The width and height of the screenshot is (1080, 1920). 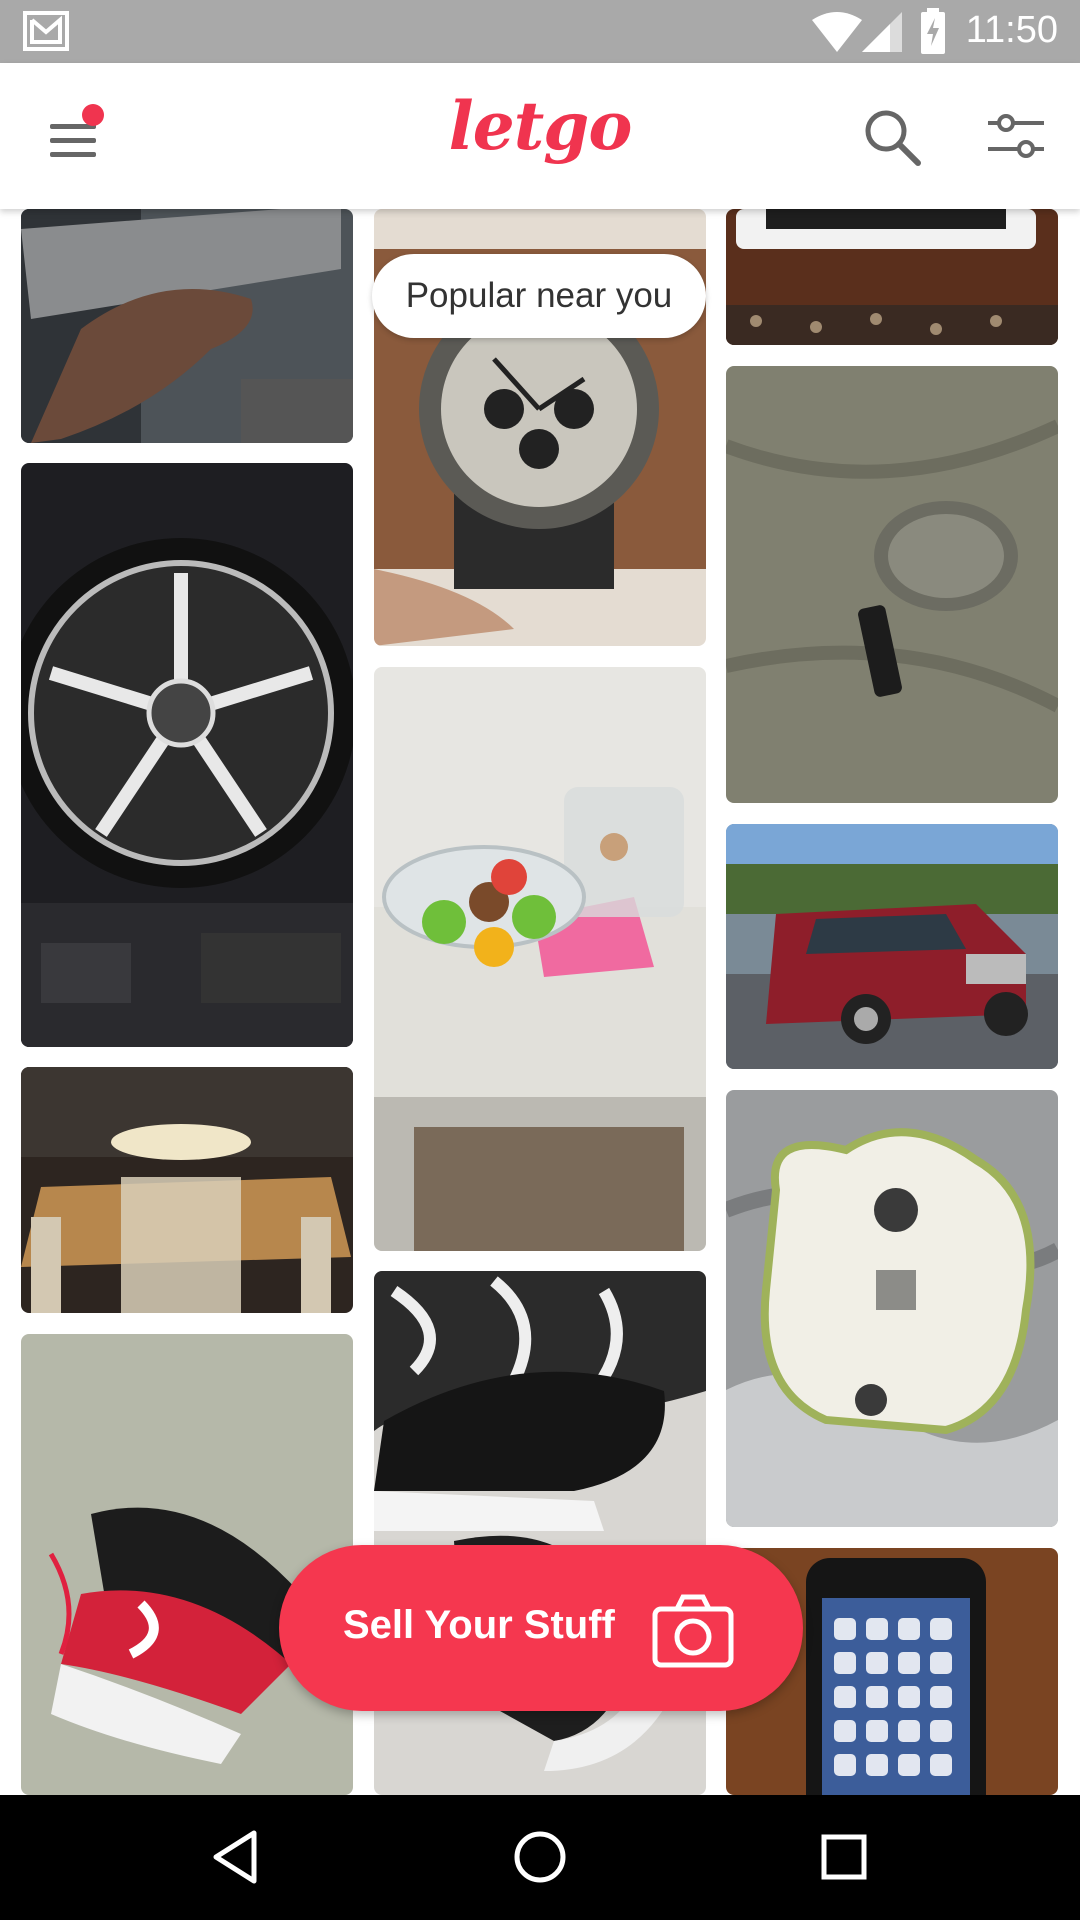 I want to click on product-tile-table, so click(x=187, y=1190).